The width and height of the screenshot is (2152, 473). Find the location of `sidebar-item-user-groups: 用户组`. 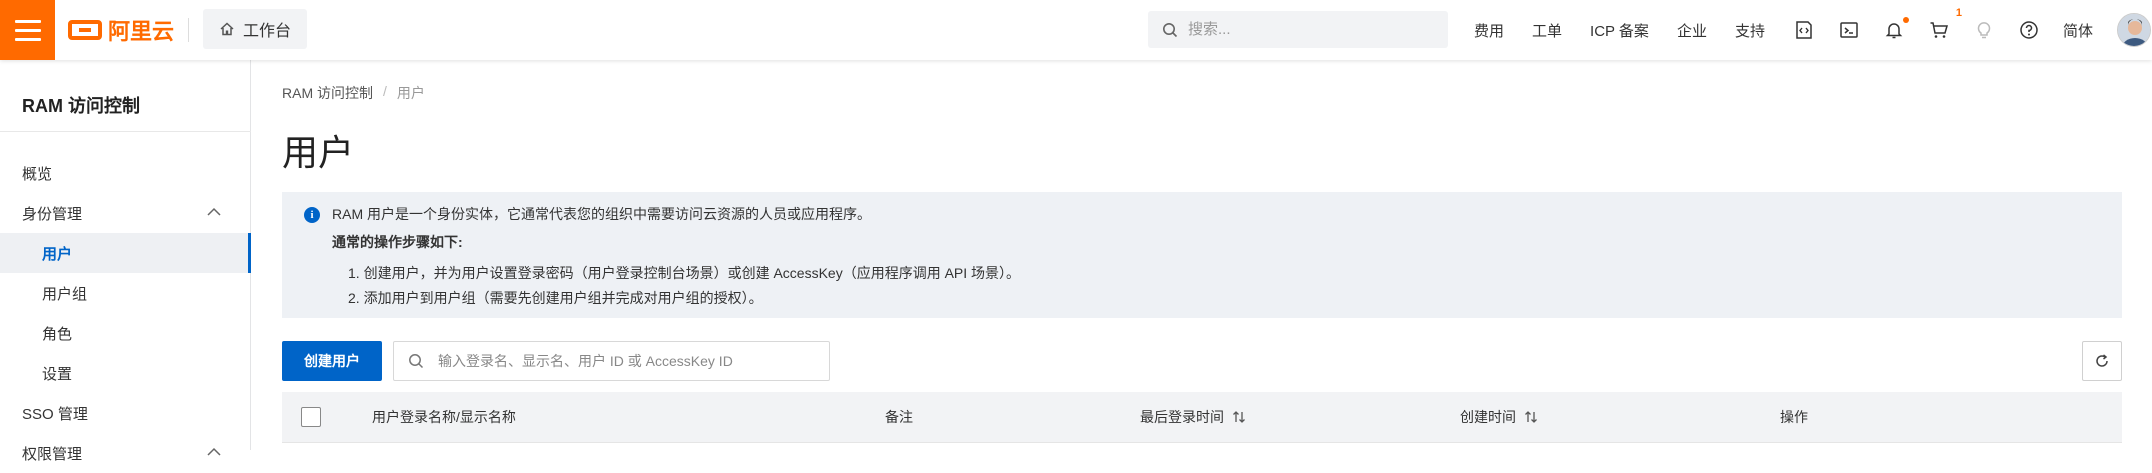

sidebar-item-user-groups: 用户组 is located at coordinates (125, 293).